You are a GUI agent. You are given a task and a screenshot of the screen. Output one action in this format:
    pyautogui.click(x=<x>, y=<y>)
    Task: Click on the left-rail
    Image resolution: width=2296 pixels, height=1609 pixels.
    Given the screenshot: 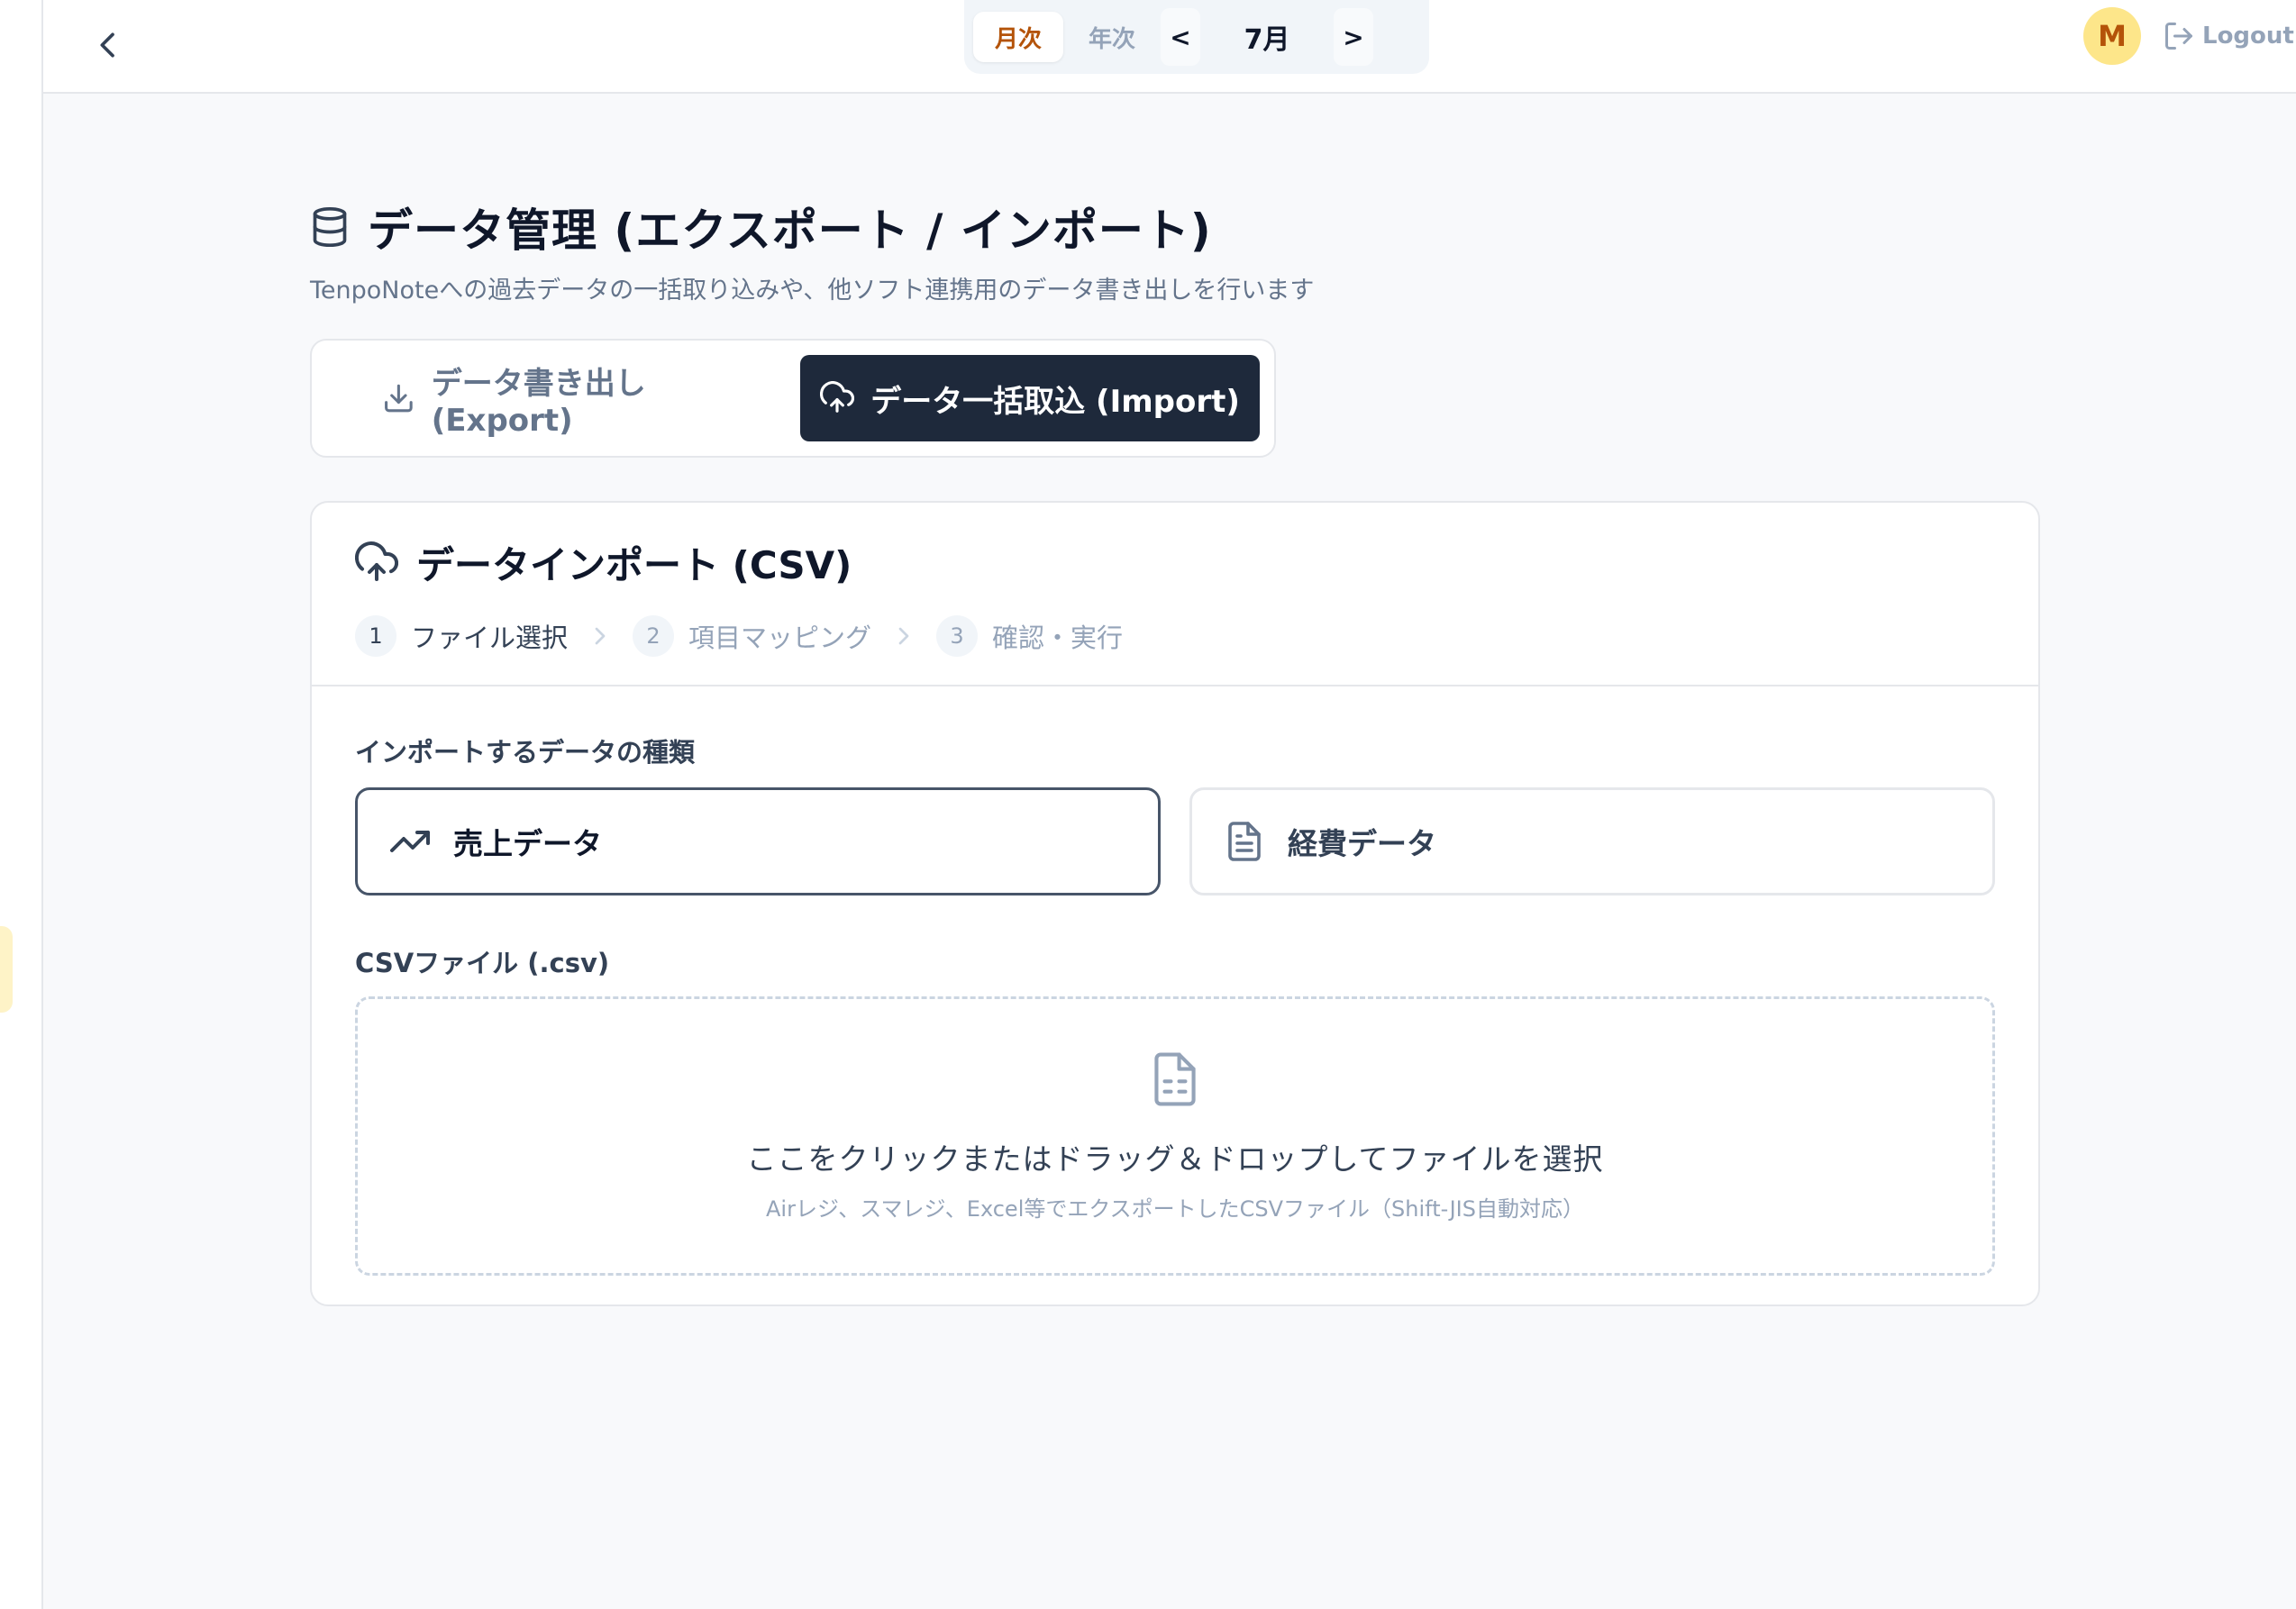 What is the action you would take?
    pyautogui.click(x=22, y=804)
    